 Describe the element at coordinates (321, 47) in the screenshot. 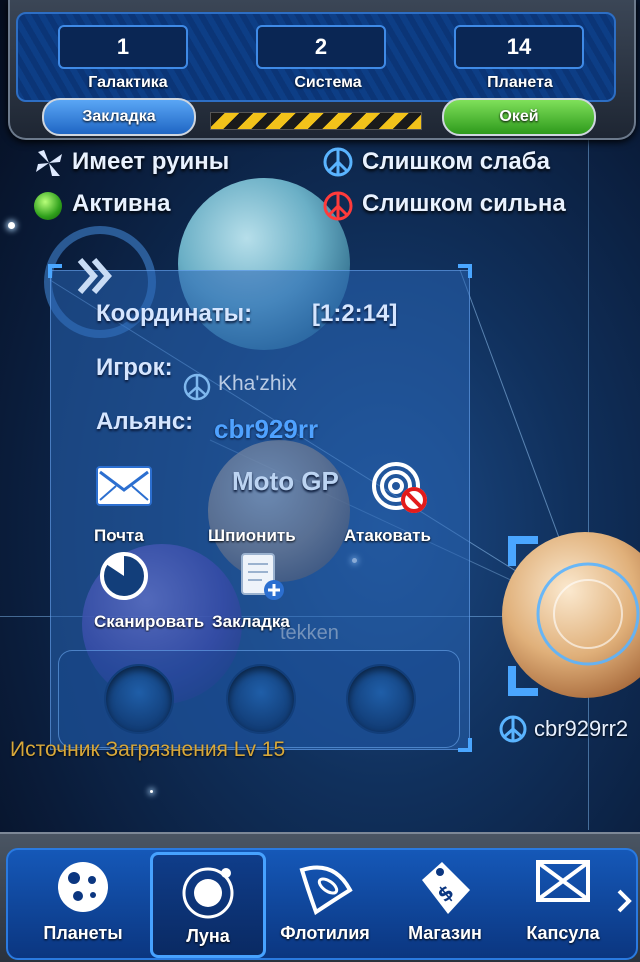

I see `system-field: 2` at that location.